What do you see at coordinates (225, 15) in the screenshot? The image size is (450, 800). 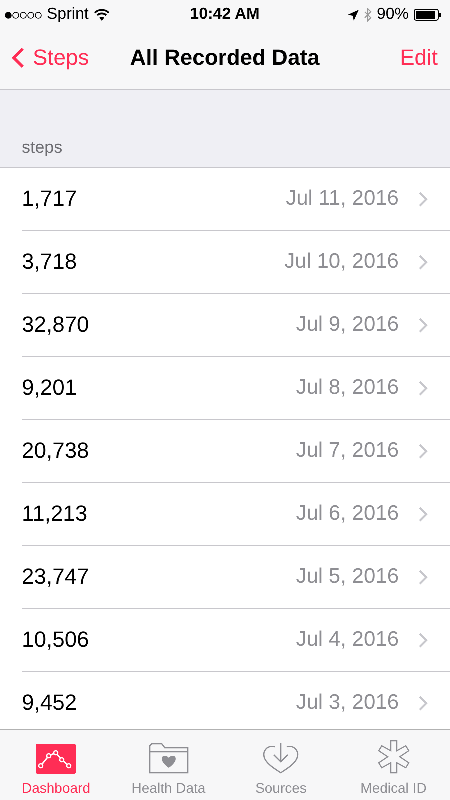 I see `status-time: 10:42 AM` at bounding box center [225, 15].